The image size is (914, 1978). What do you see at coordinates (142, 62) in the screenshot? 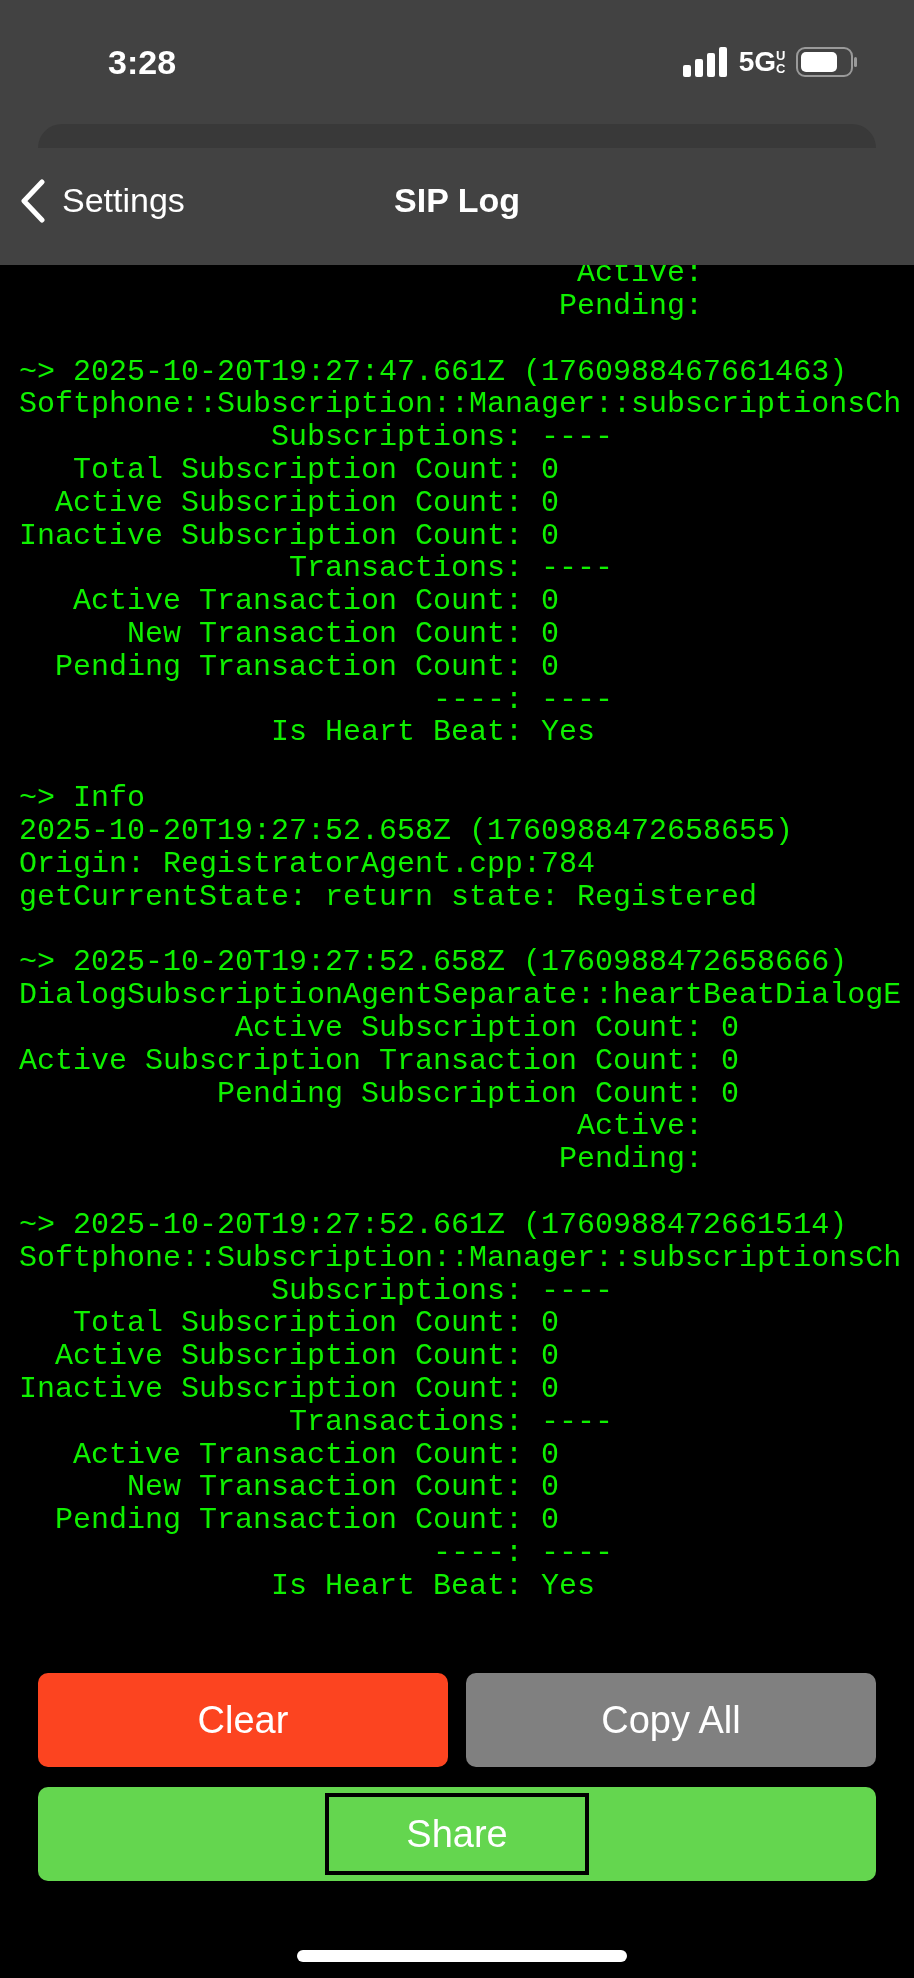
I see `status-time: 3:28` at bounding box center [142, 62].